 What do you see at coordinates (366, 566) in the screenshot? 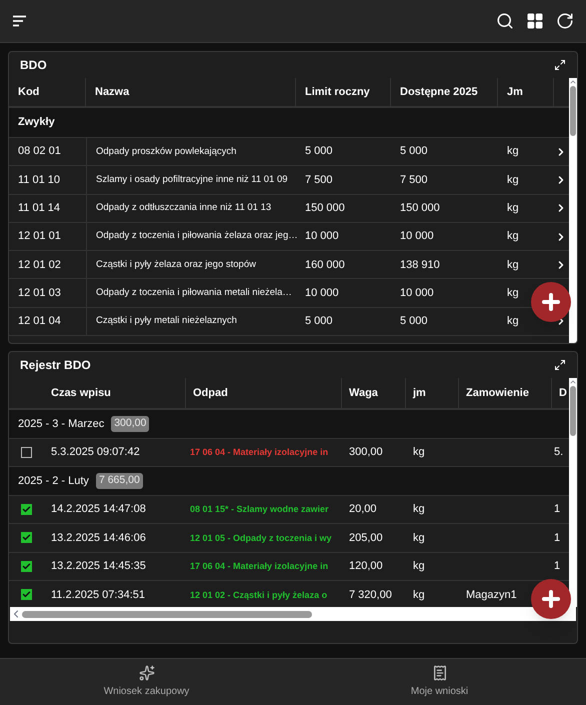
I see `table-cell: 120,00` at bounding box center [366, 566].